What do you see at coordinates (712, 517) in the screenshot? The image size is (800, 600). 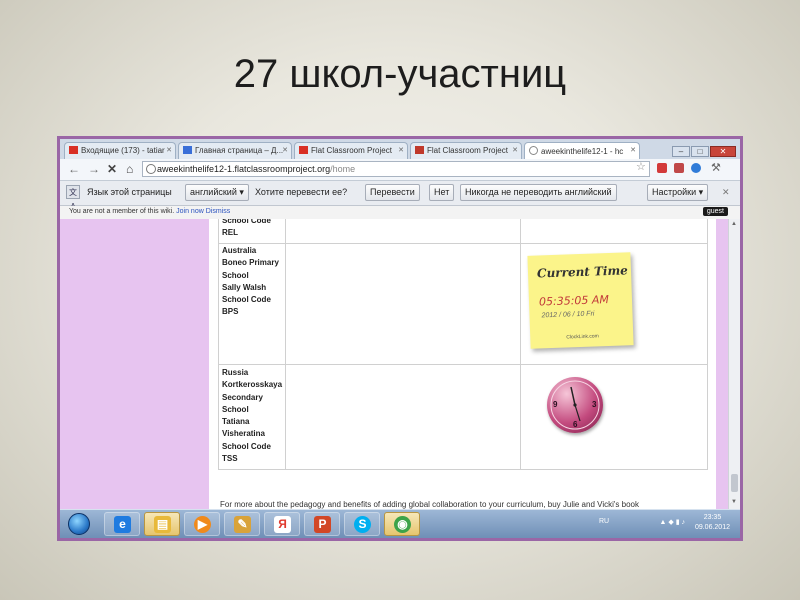 I see `clock-time: 23:35` at bounding box center [712, 517].